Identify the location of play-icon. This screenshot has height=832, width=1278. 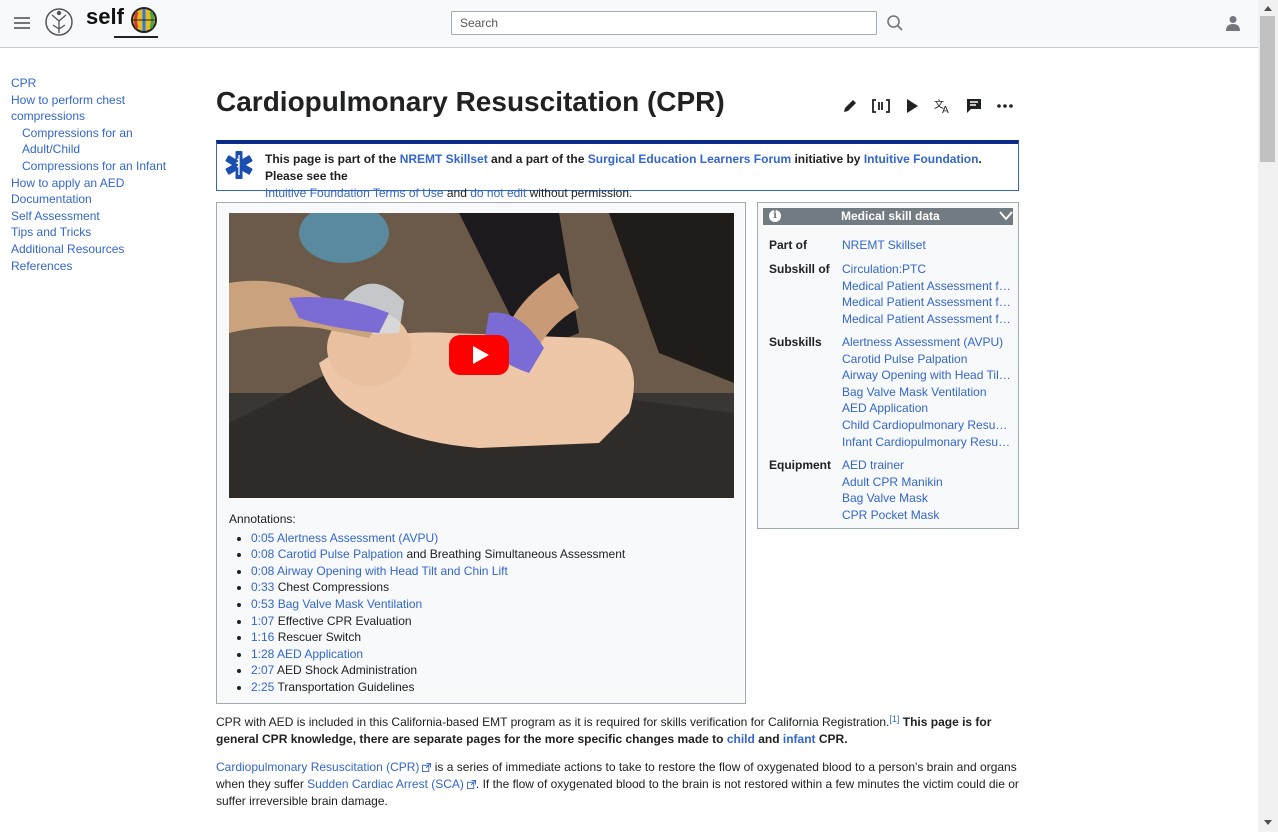
(912, 106).